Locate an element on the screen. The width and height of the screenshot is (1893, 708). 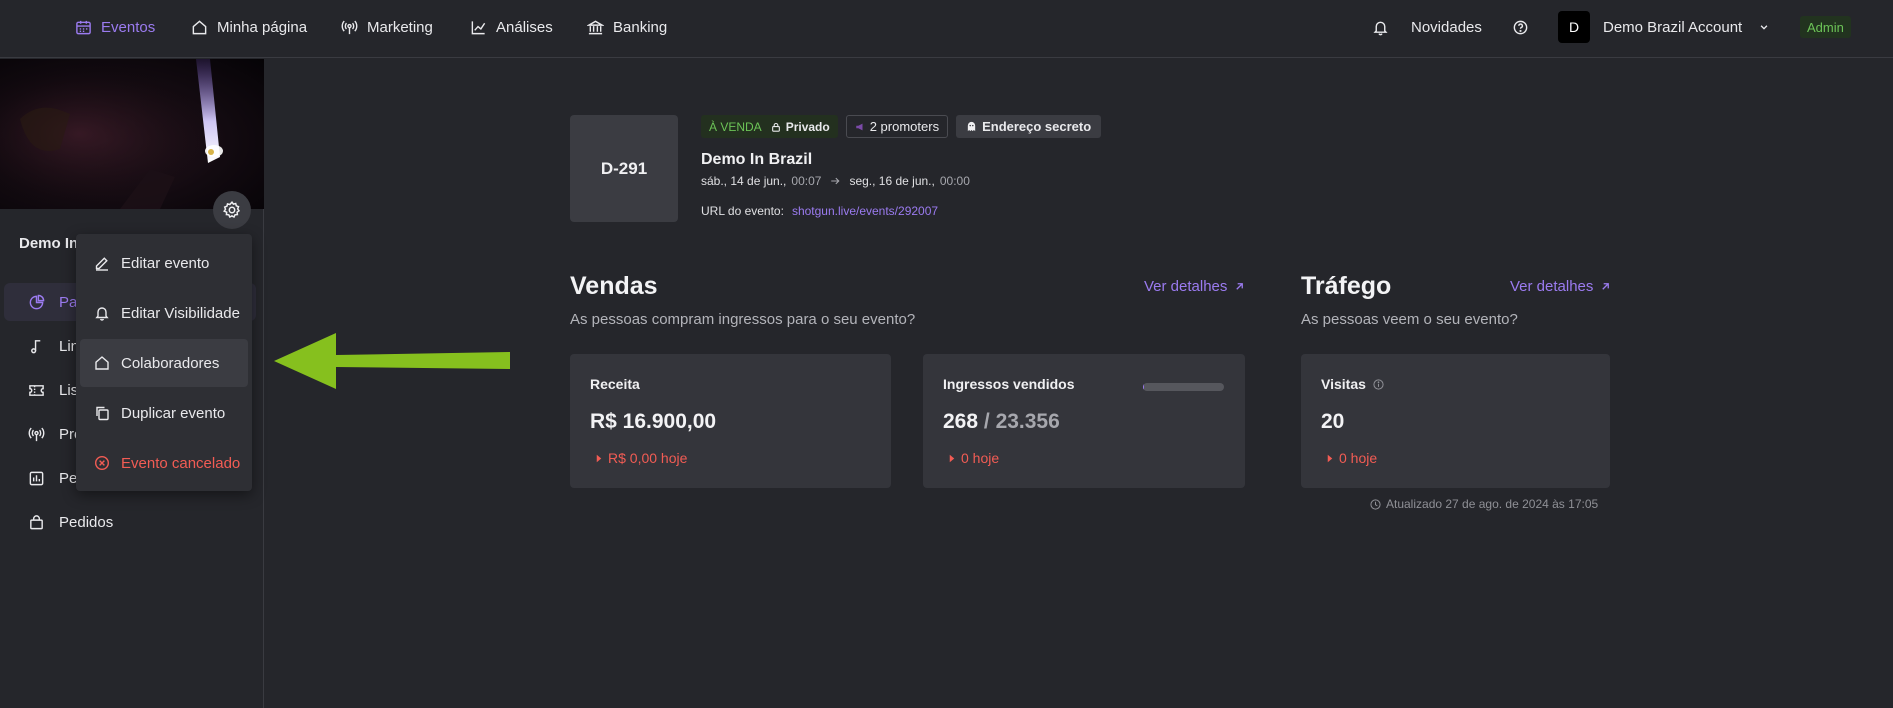
gear-icon is located at coordinates (232, 210).